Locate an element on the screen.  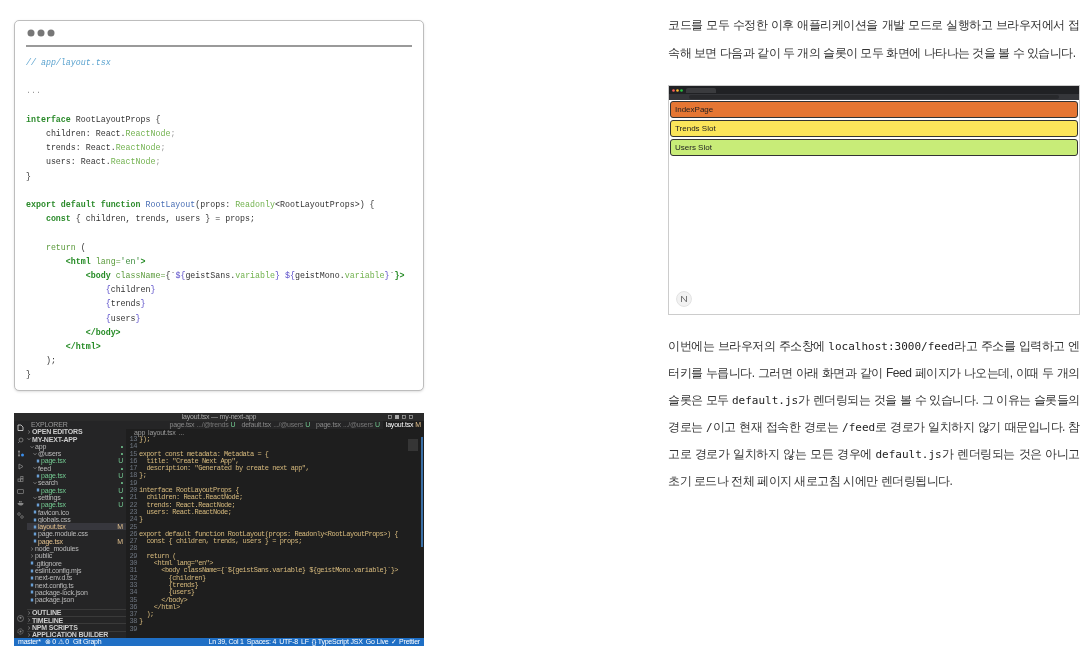
code-line: {trends} is located at coordinates (125, 304).